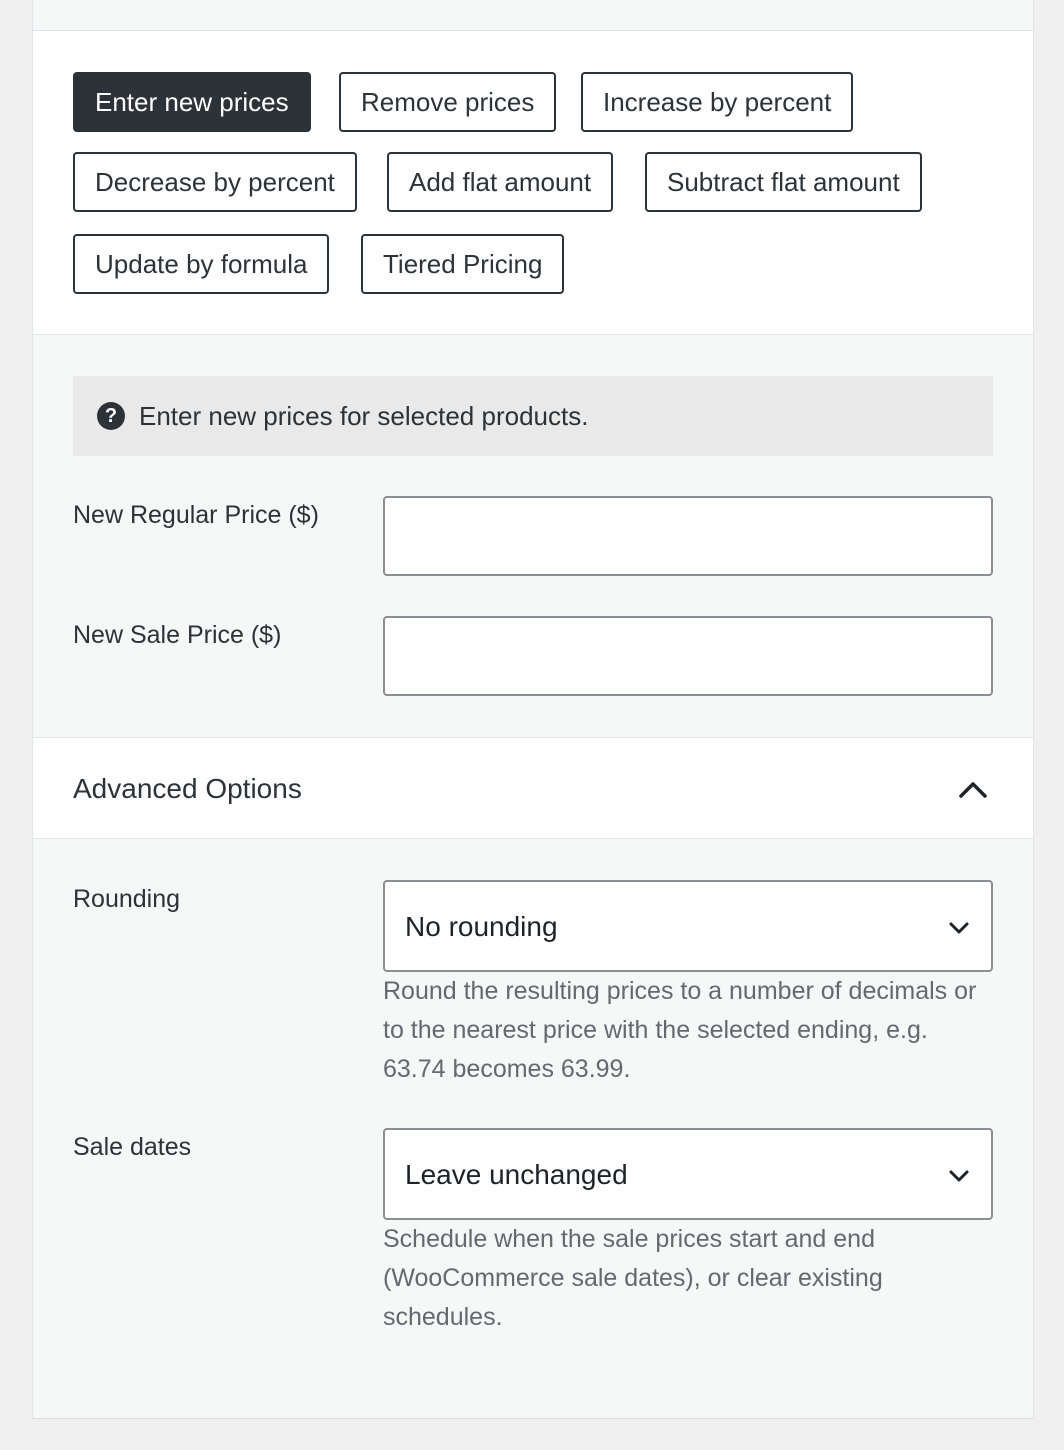  What do you see at coordinates (127, 899) in the screenshot?
I see `rounding-label: Rounding` at bounding box center [127, 899].